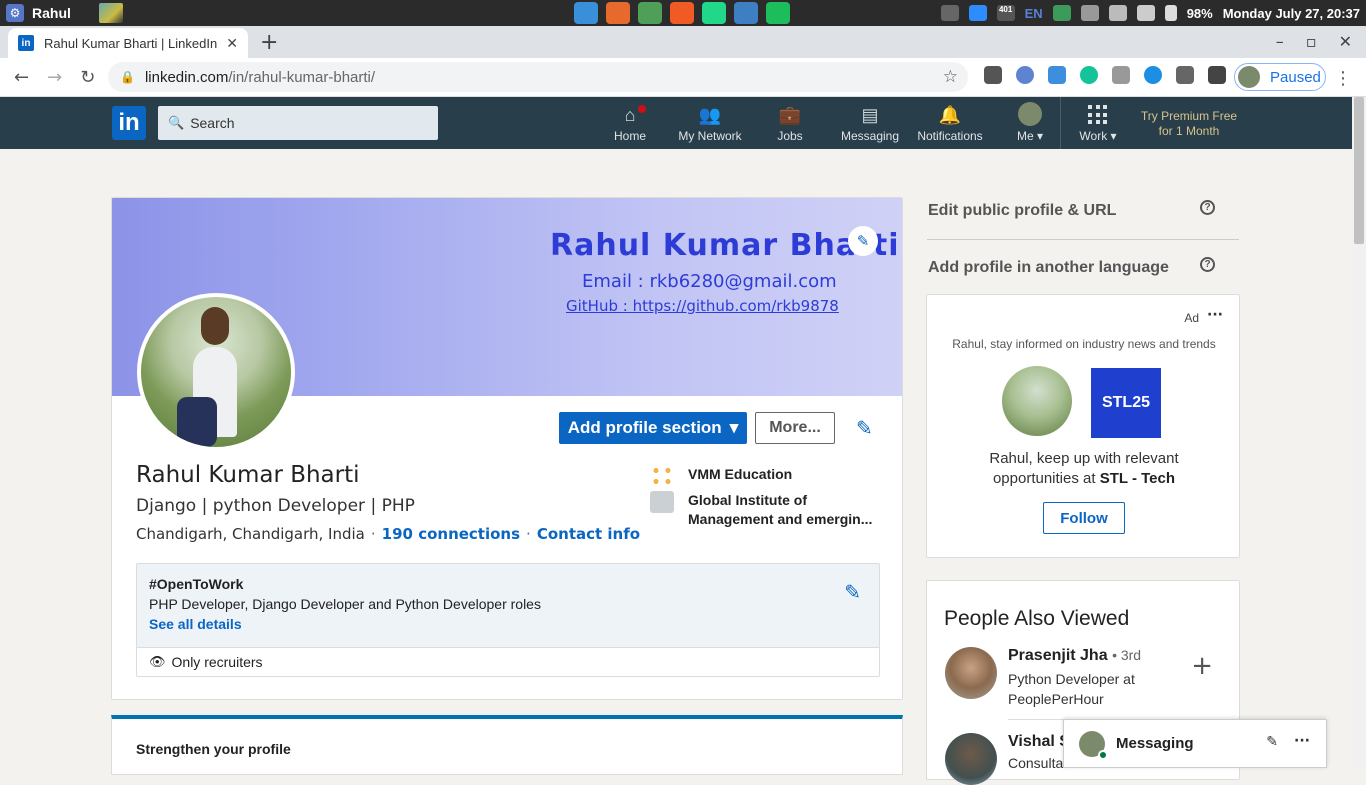 This screenshot has height=785, width=1366. What do you see at coordinates (653, 428) in the screenshot?
I see `add-profile-section-button: Add profile section ▾` at bounding box center [653, 428].